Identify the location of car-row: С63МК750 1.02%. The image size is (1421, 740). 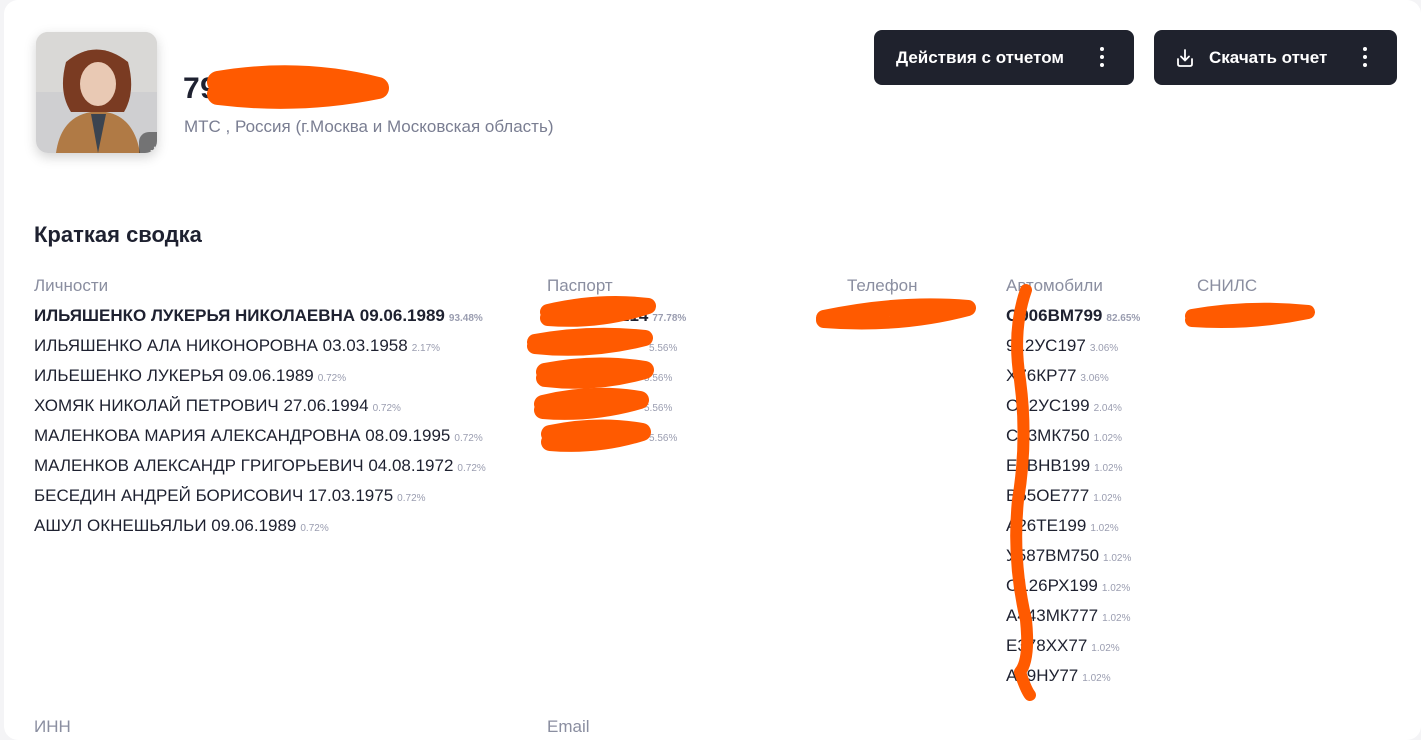
(1064, 436).